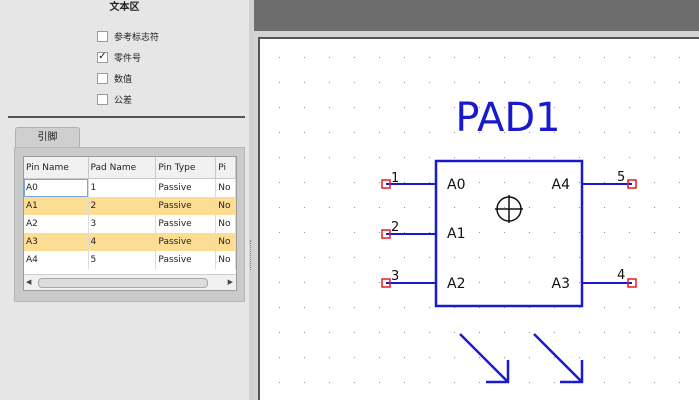 The width and height of the screenshot is (699, 400). What do you see at coordinates (423, 280) in the screenshot?
I see `pin-left-3: 3 A2` at bounding box center [423, 280].